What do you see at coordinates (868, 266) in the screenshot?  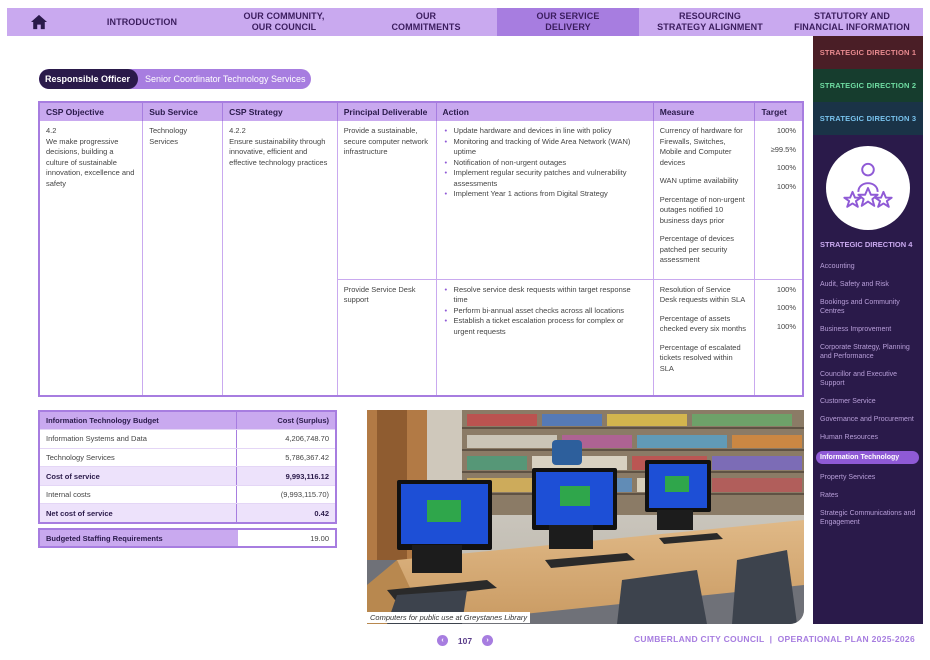 I see `sidebar-item: Accounting` at bounding box center [868, 266].